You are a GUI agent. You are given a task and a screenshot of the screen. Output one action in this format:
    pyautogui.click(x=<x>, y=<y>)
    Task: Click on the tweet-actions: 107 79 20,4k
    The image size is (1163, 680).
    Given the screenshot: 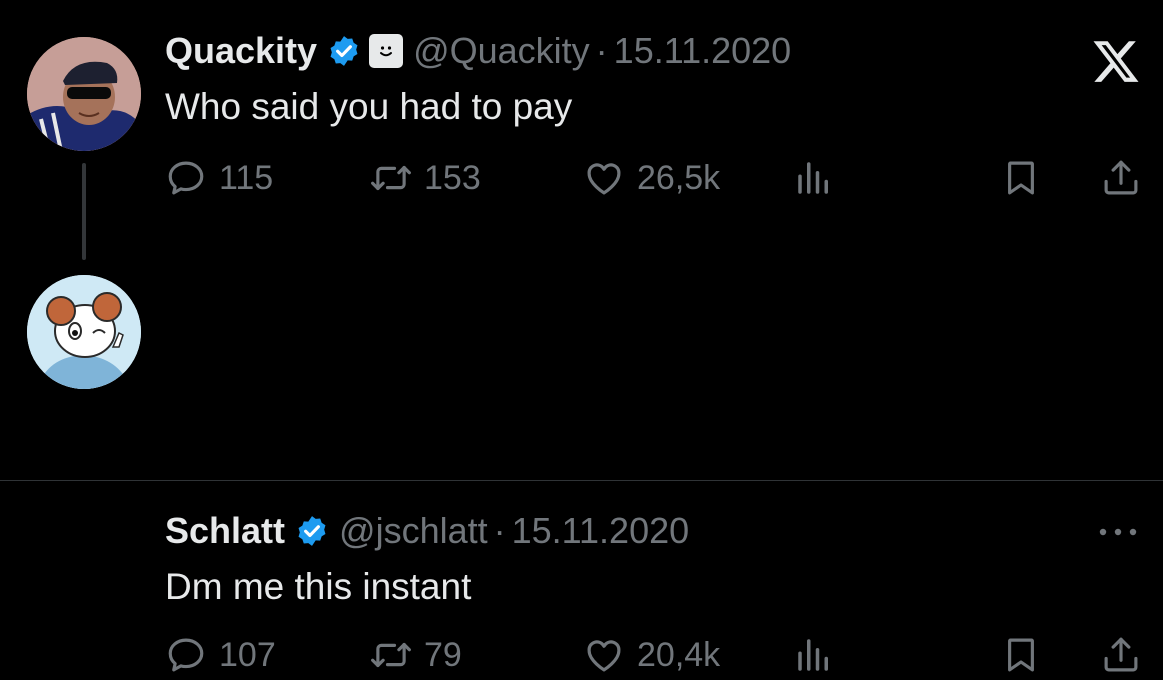 What is the action you would take?
    pyautogui.click(x=655, y=655)
    